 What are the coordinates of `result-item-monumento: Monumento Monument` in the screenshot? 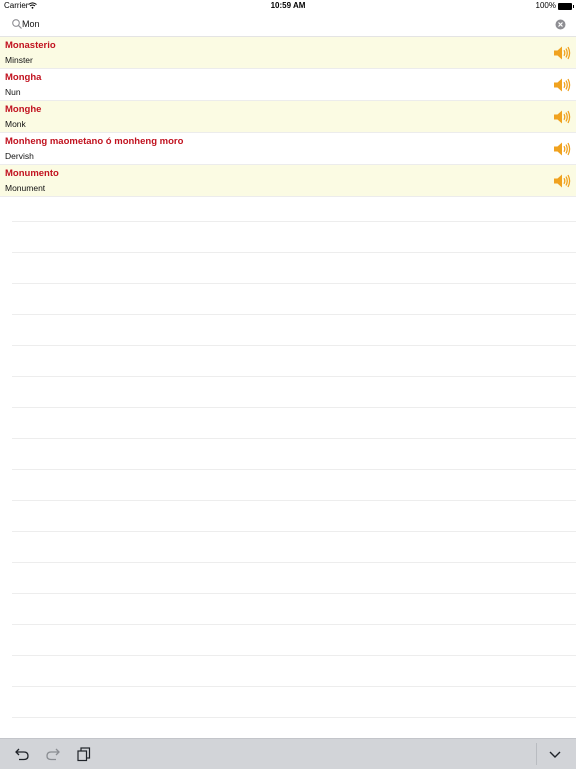 It's located at (288, 181).